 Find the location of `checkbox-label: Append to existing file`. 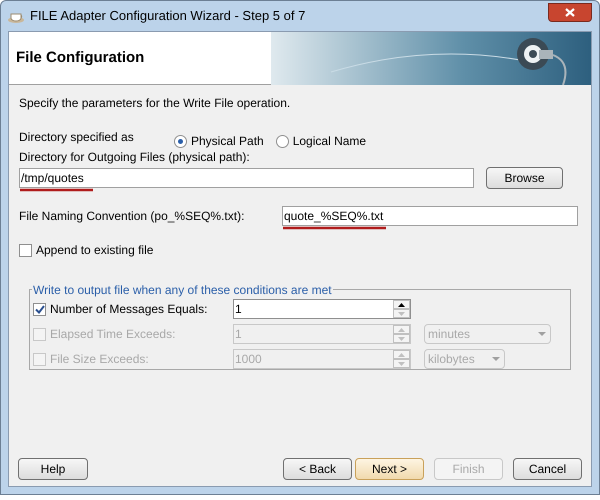

checkbox-label: Append to existing file is located at coordinates (95, 250).